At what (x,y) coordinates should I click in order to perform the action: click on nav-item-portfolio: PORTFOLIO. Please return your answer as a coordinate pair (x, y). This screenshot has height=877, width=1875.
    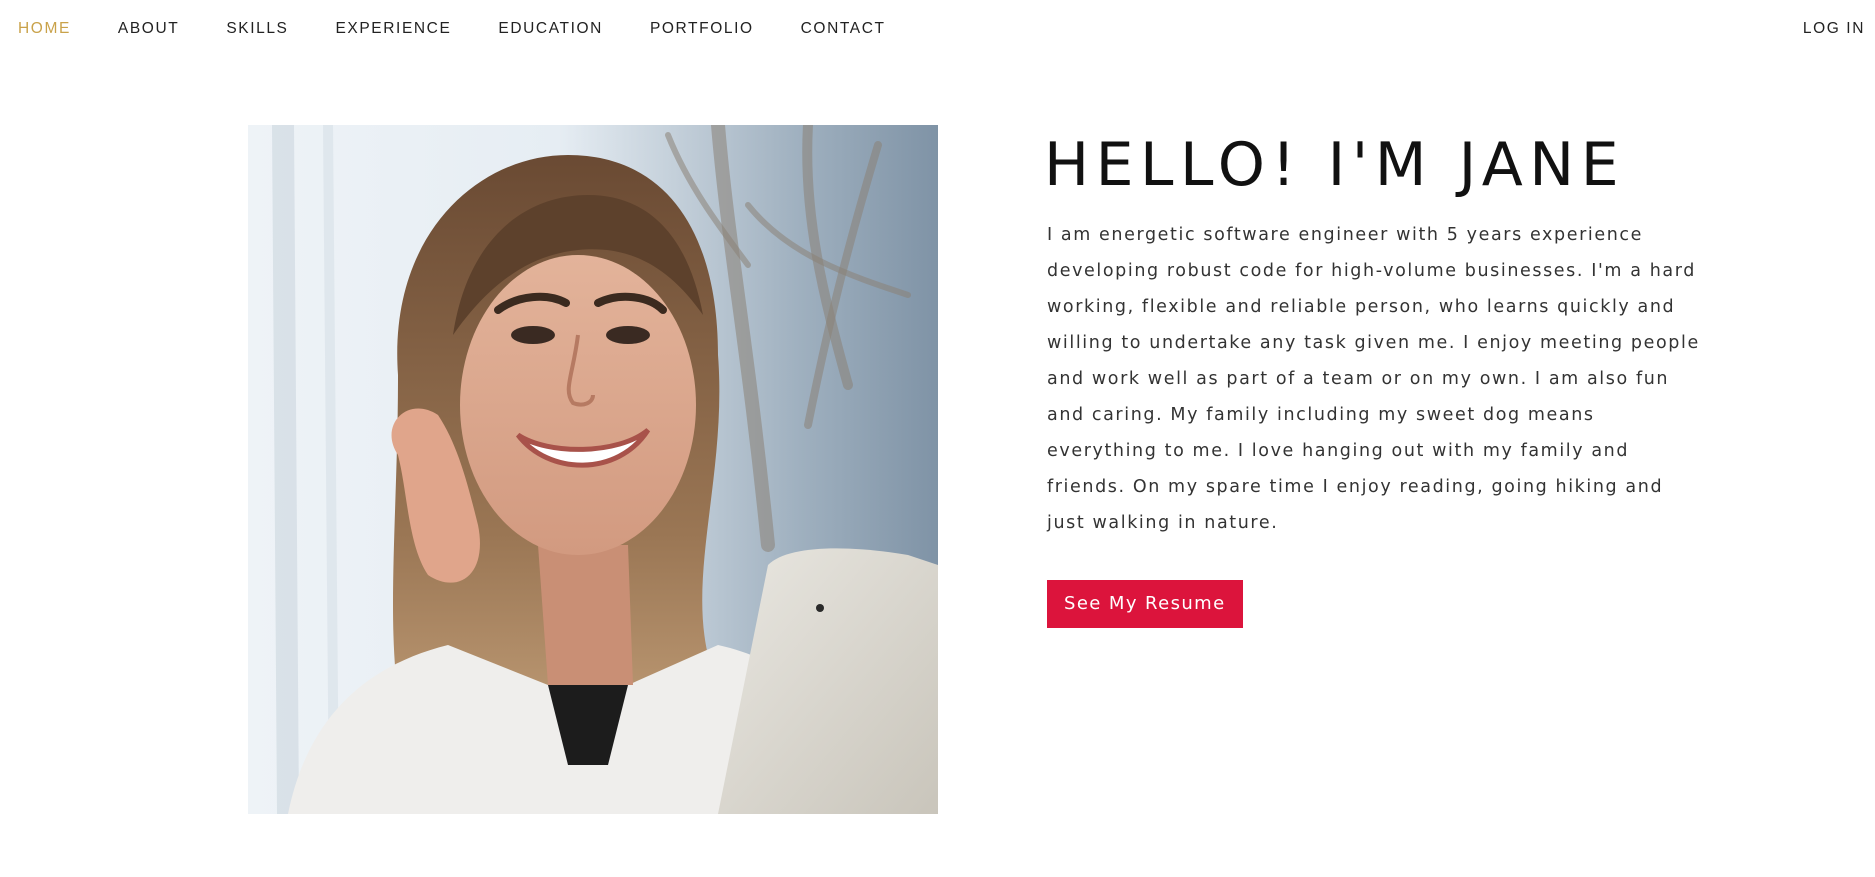
    Looking at the image, I should click on (702, 29).